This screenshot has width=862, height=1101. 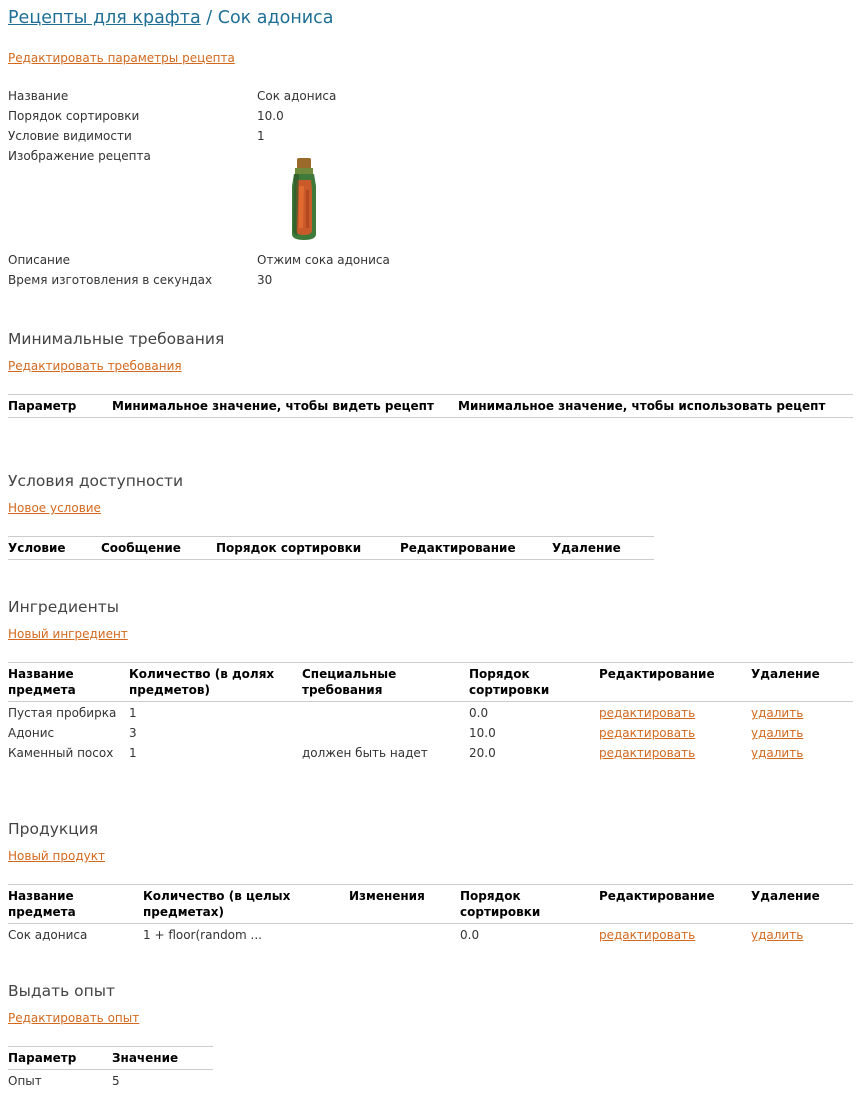 I want to click on column-header: Количество (в целых предметах), so click(x=246, y=904).